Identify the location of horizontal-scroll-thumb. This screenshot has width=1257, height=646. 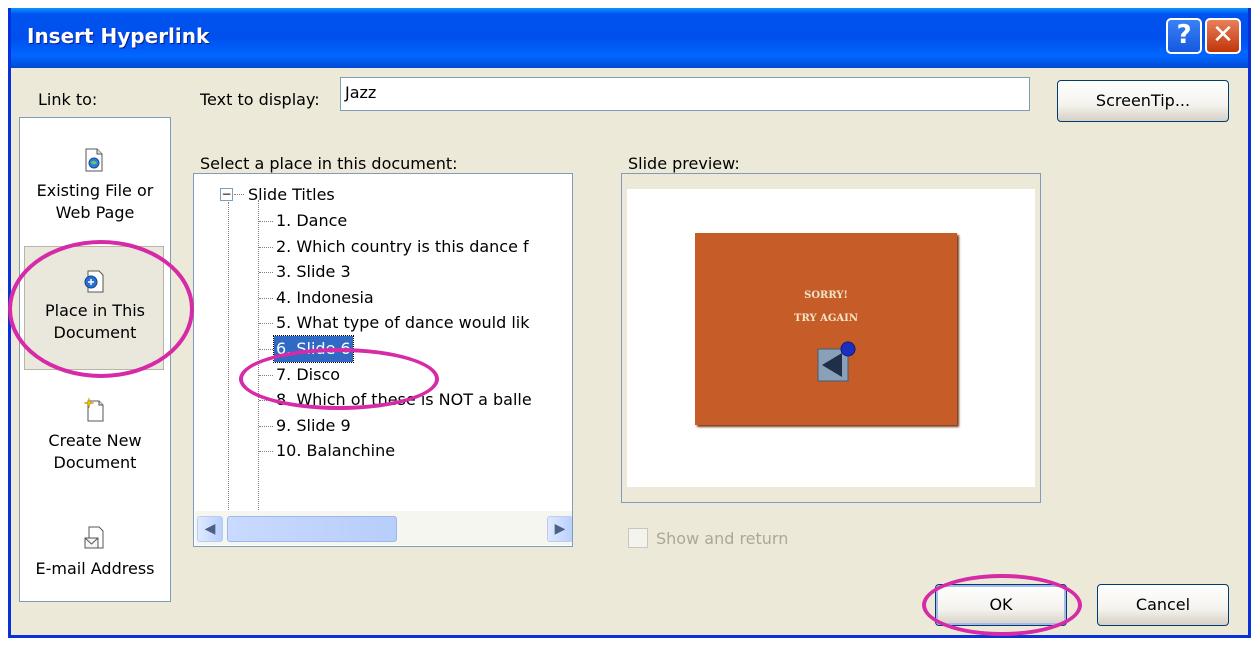
(312, 529).